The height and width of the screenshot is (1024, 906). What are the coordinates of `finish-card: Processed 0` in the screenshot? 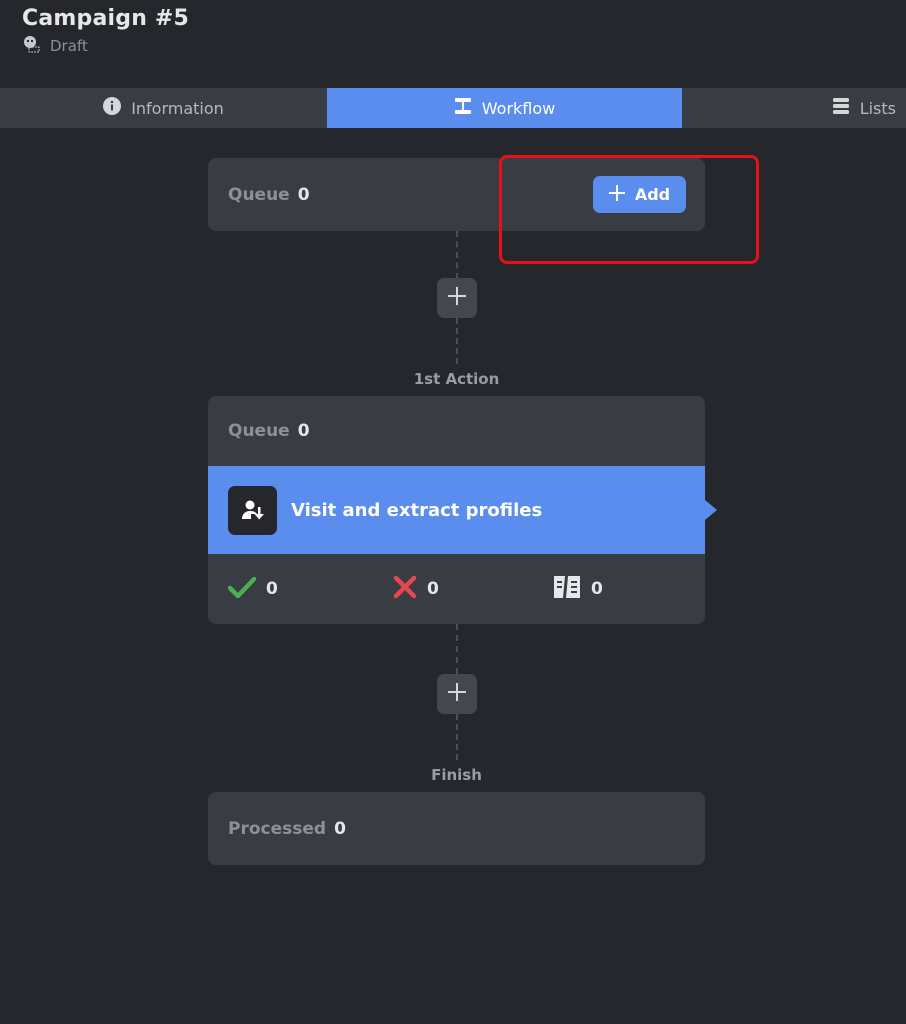 It's located at (456, 828).